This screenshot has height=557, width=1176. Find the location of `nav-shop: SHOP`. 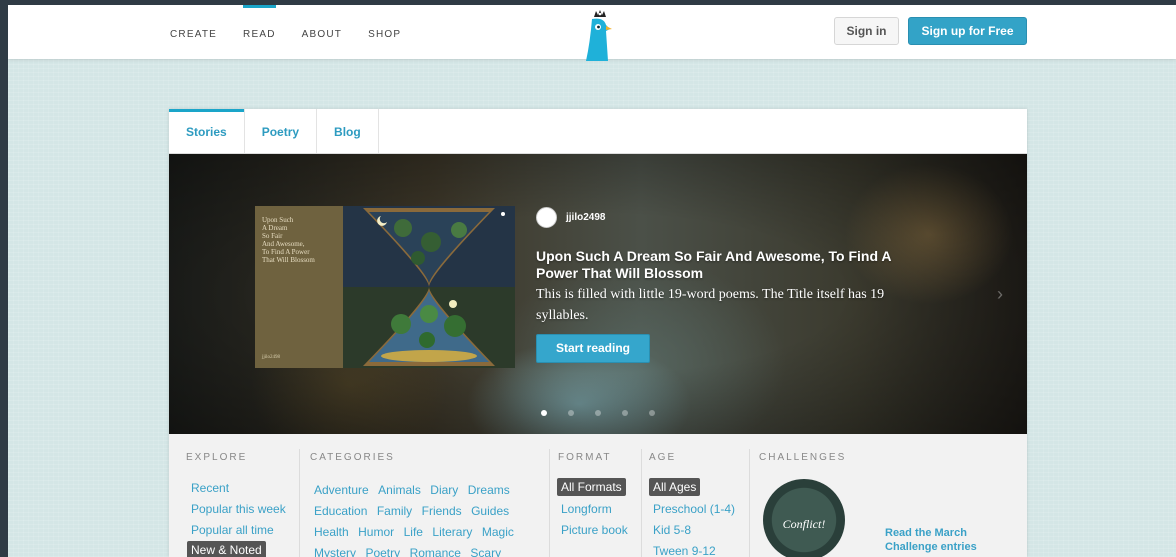

nav-shop: SHOP is located at coordinates (384, 32).